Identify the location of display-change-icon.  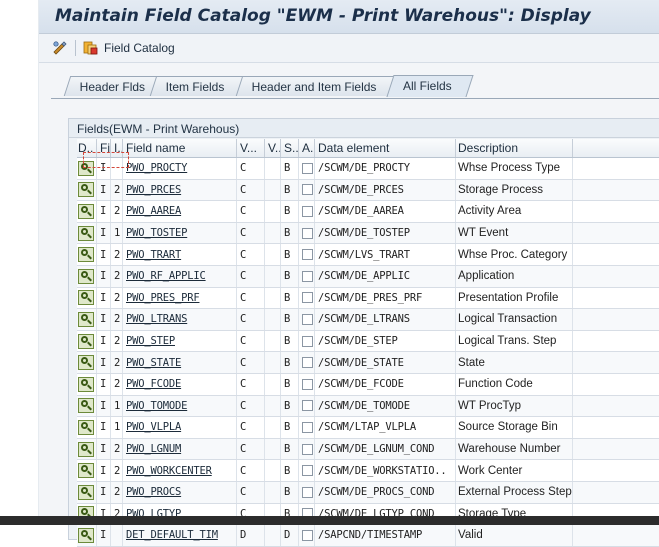
(60, 48).